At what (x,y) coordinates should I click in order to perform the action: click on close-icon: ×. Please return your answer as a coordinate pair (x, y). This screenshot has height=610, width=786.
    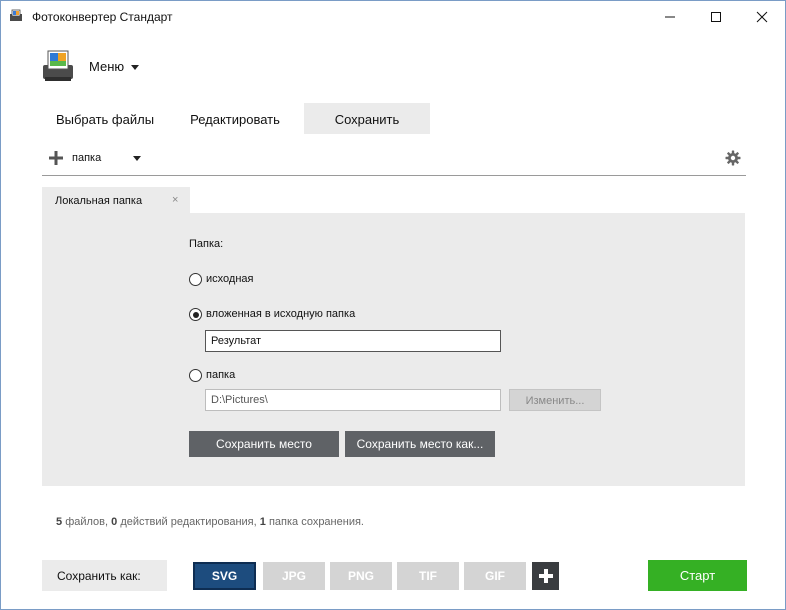
    Looking at the image, I should click on (175, 200).